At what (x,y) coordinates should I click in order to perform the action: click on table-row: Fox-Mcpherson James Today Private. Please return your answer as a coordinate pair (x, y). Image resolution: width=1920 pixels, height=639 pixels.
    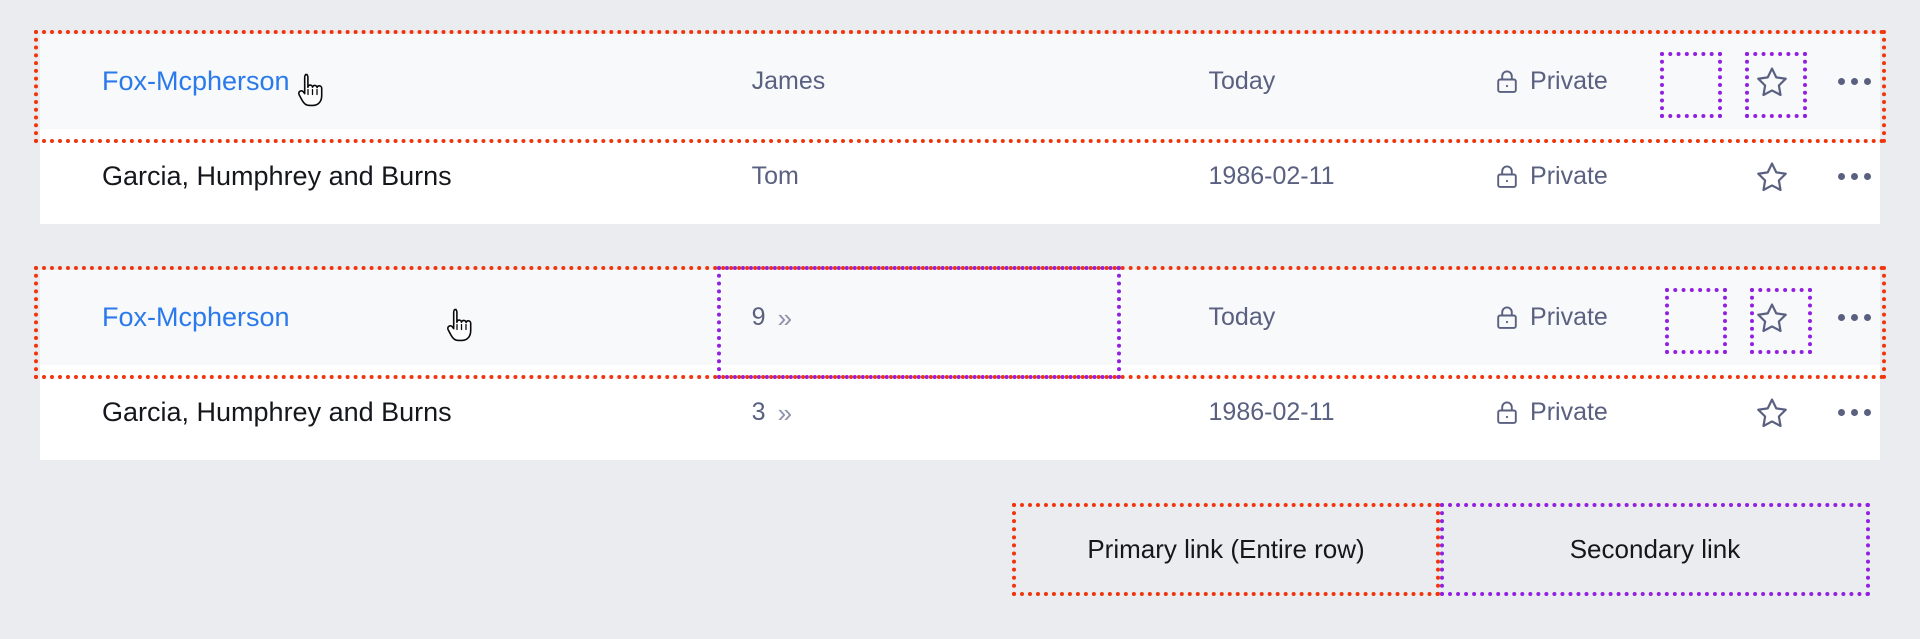
    Looking at the image, I should click on (960, 81).